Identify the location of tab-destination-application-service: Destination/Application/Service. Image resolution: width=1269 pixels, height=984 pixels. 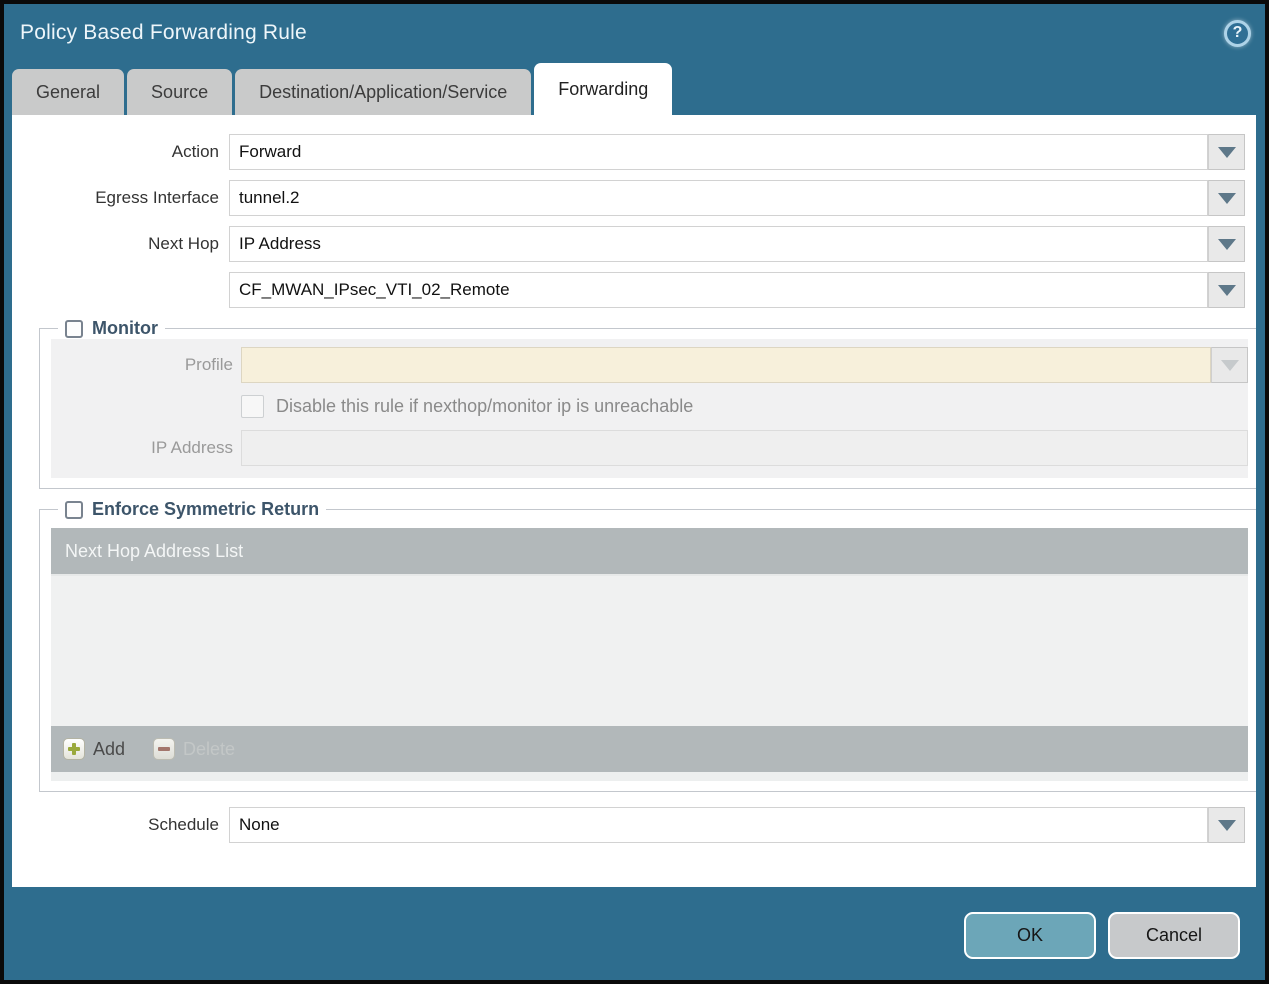
(383, 92).